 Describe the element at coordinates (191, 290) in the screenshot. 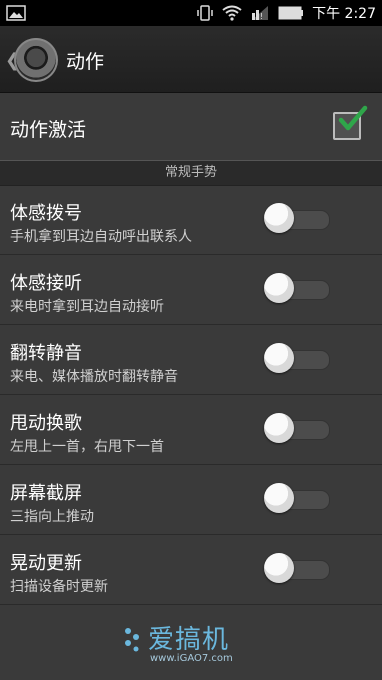

I see `list-item: 体感接听 来电时拿到耳边自动接听` at that location.